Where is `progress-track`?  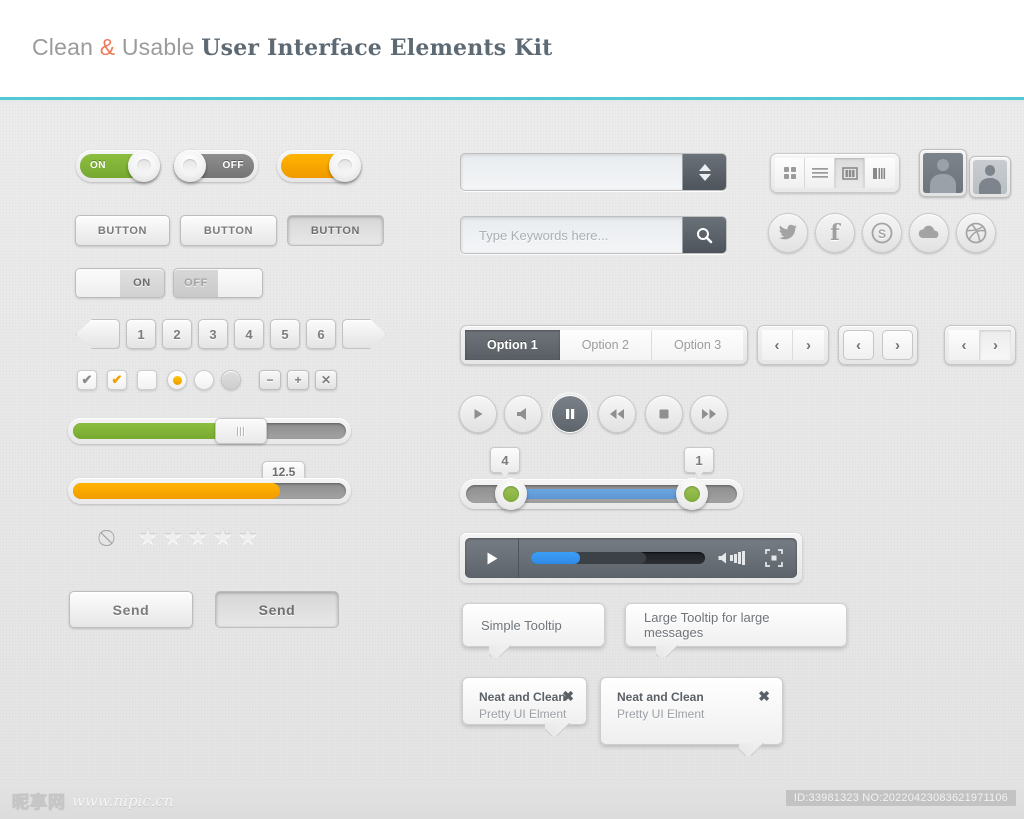 progress-track is located at coordinates (209, 491).